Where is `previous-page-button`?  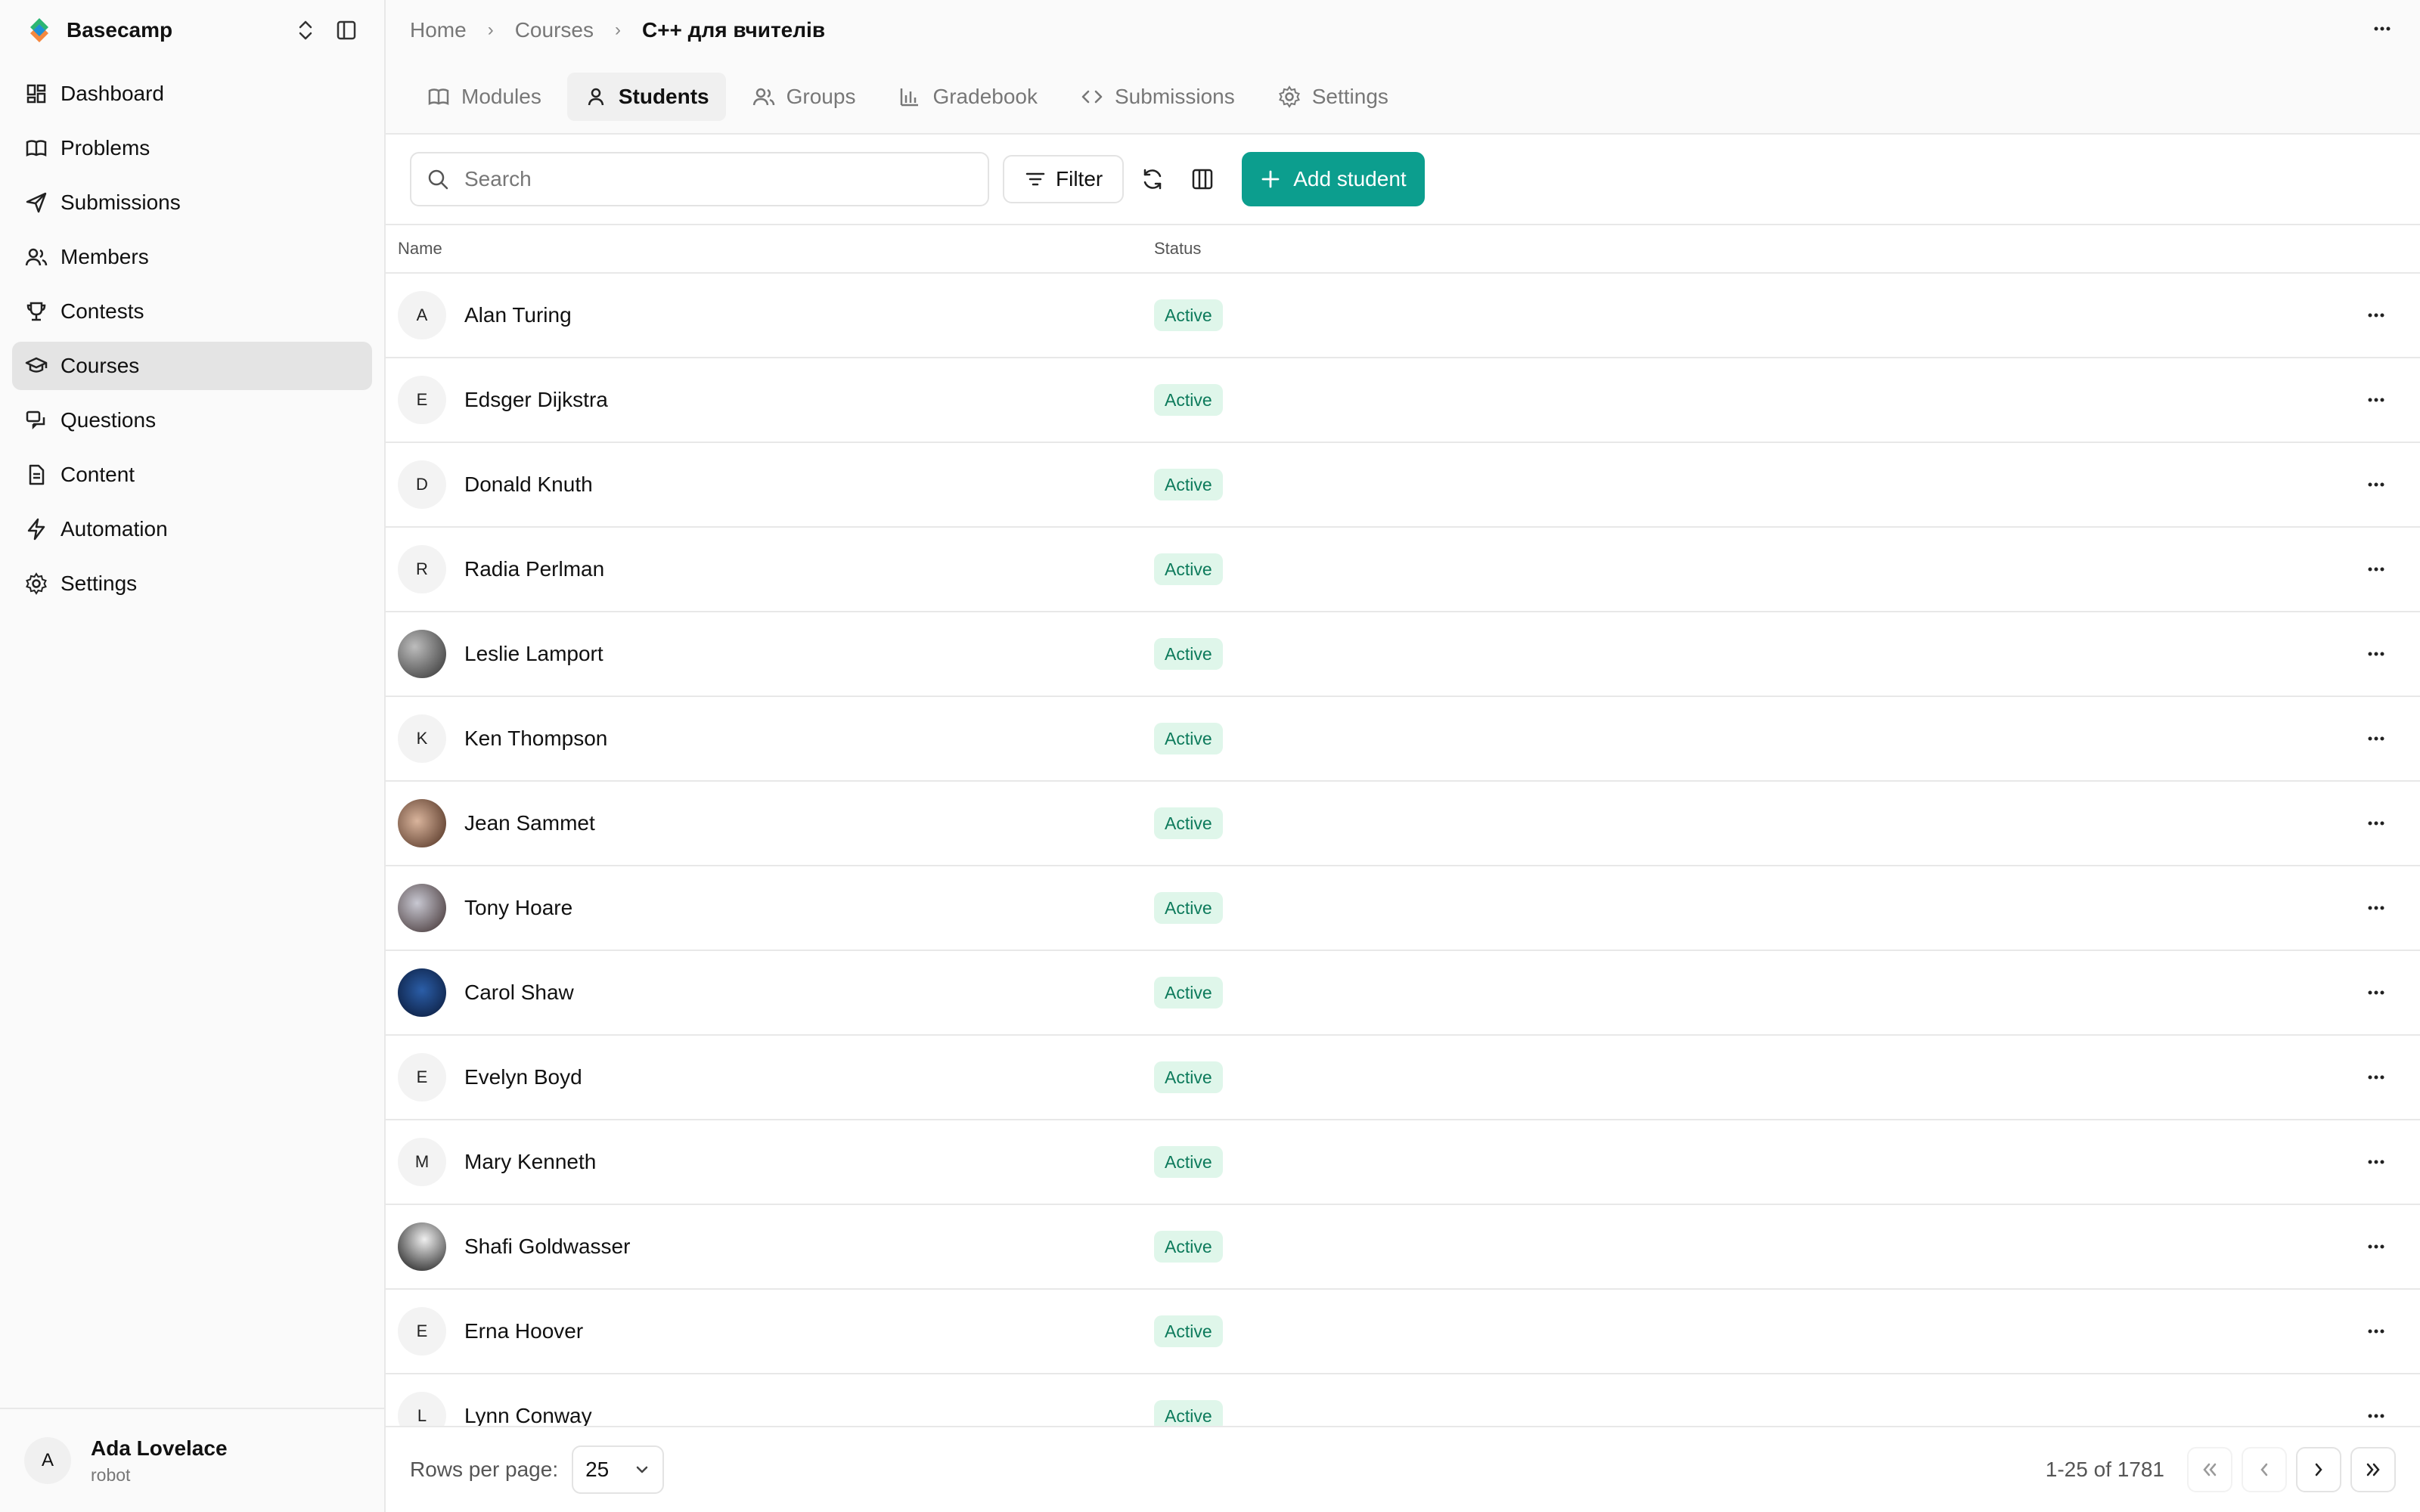 previous-page-button is located at coordinates (2264, 1469).